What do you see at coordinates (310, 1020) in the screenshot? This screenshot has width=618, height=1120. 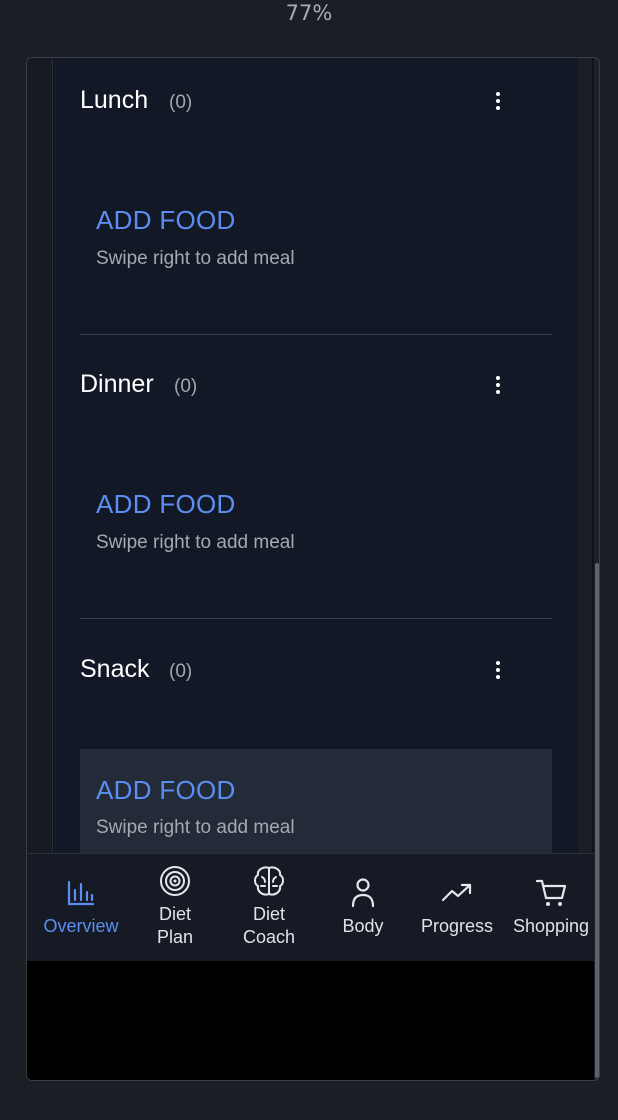 I see `empty-area` at bounding box center [310, 1020].